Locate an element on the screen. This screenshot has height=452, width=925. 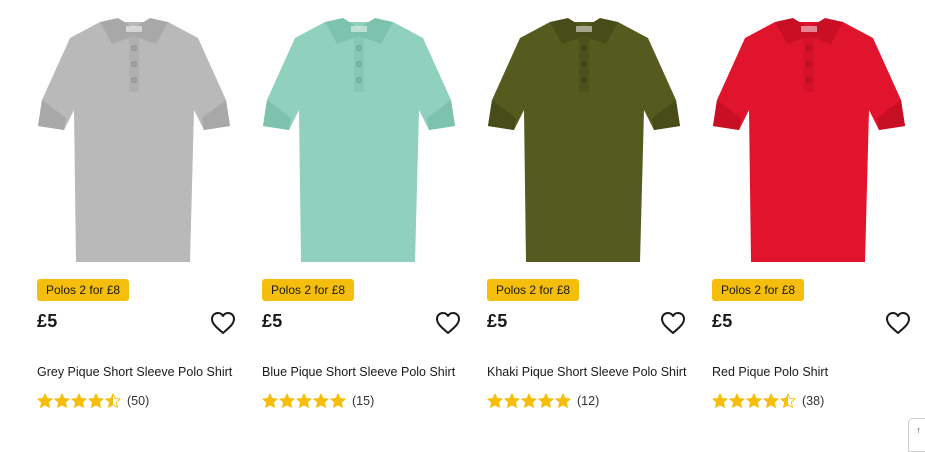
product-rating: (38) is located at coordinates (768, 401).